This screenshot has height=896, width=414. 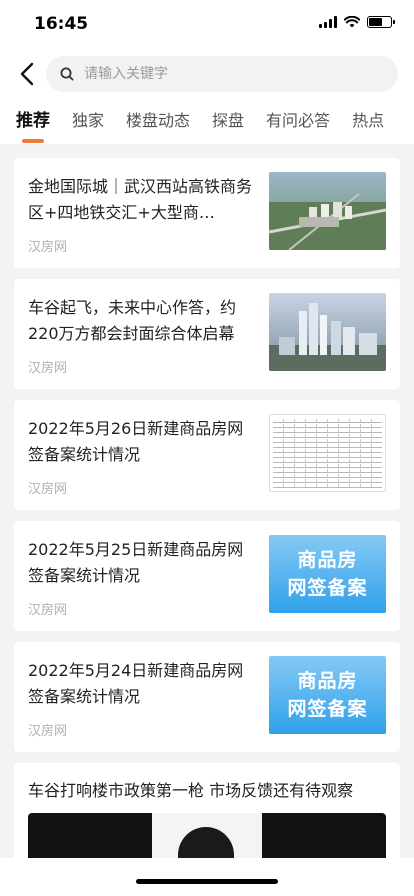 What do you see at coordinates (207, 126) in the screenshot?
I see `category-tabs: 推荐 独家 楼盘动态 探盘 有问必答 热点` at bounding box center [207, 126].